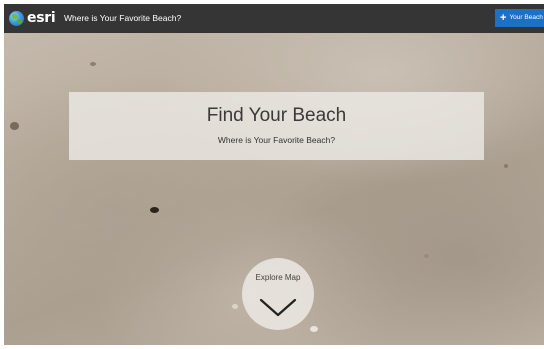  I want to click on add-button-label: Your Beach, so click(526, 17).